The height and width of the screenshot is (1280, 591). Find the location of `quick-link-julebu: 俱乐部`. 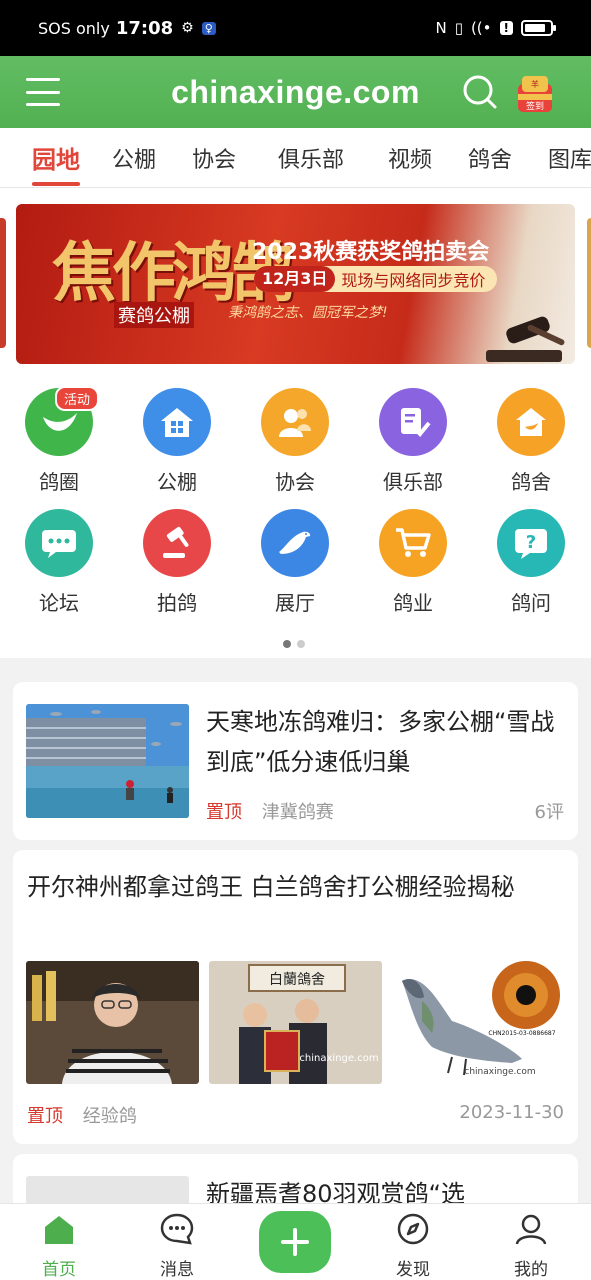

quick-link-julebu: 俱乐部 is located at coordinates (413, 441).